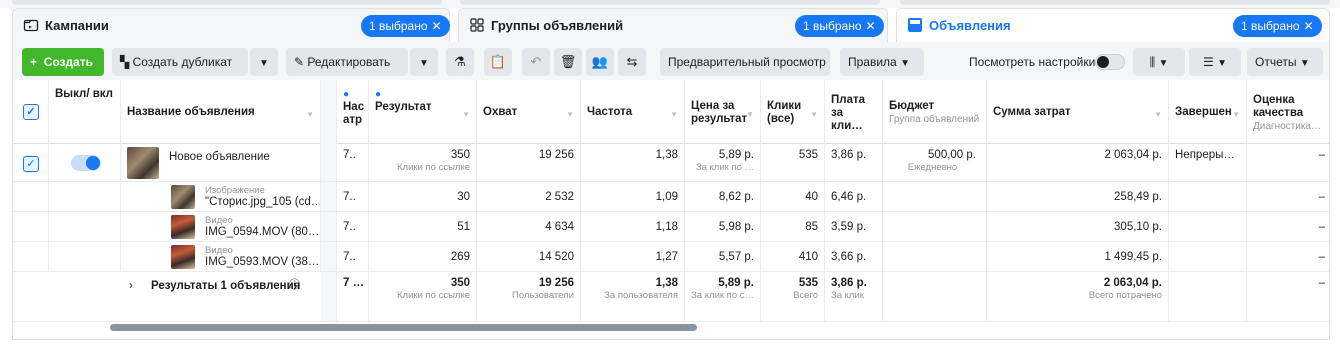 This screenshot has height=360, width=1340. I want to click on rules-button: Правила ▼, so click(882, 62).